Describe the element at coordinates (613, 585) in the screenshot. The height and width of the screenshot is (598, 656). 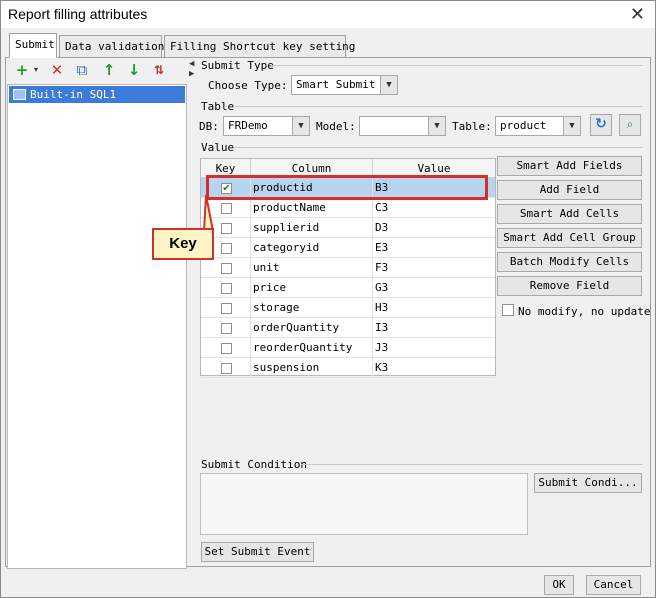
I see `cancel-button: Cancel` at that location.